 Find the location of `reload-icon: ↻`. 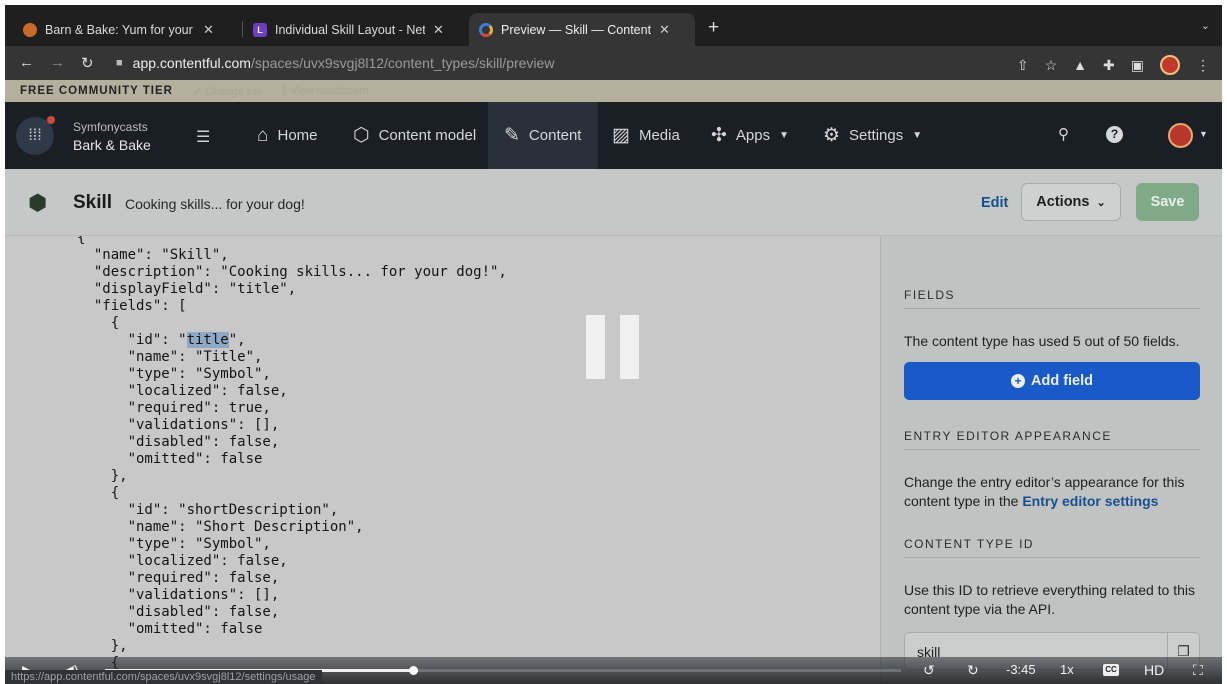

reload-icon: ↻ is located at coordinates (87, 63).